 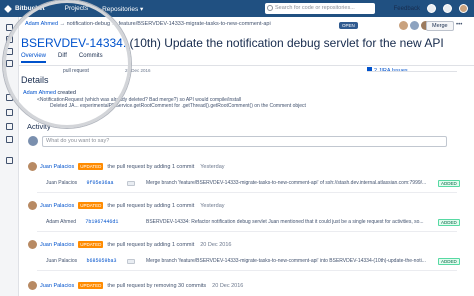 I want to click on breadcrumb-author: Adam Ahmed, so click(x=41, y=24).